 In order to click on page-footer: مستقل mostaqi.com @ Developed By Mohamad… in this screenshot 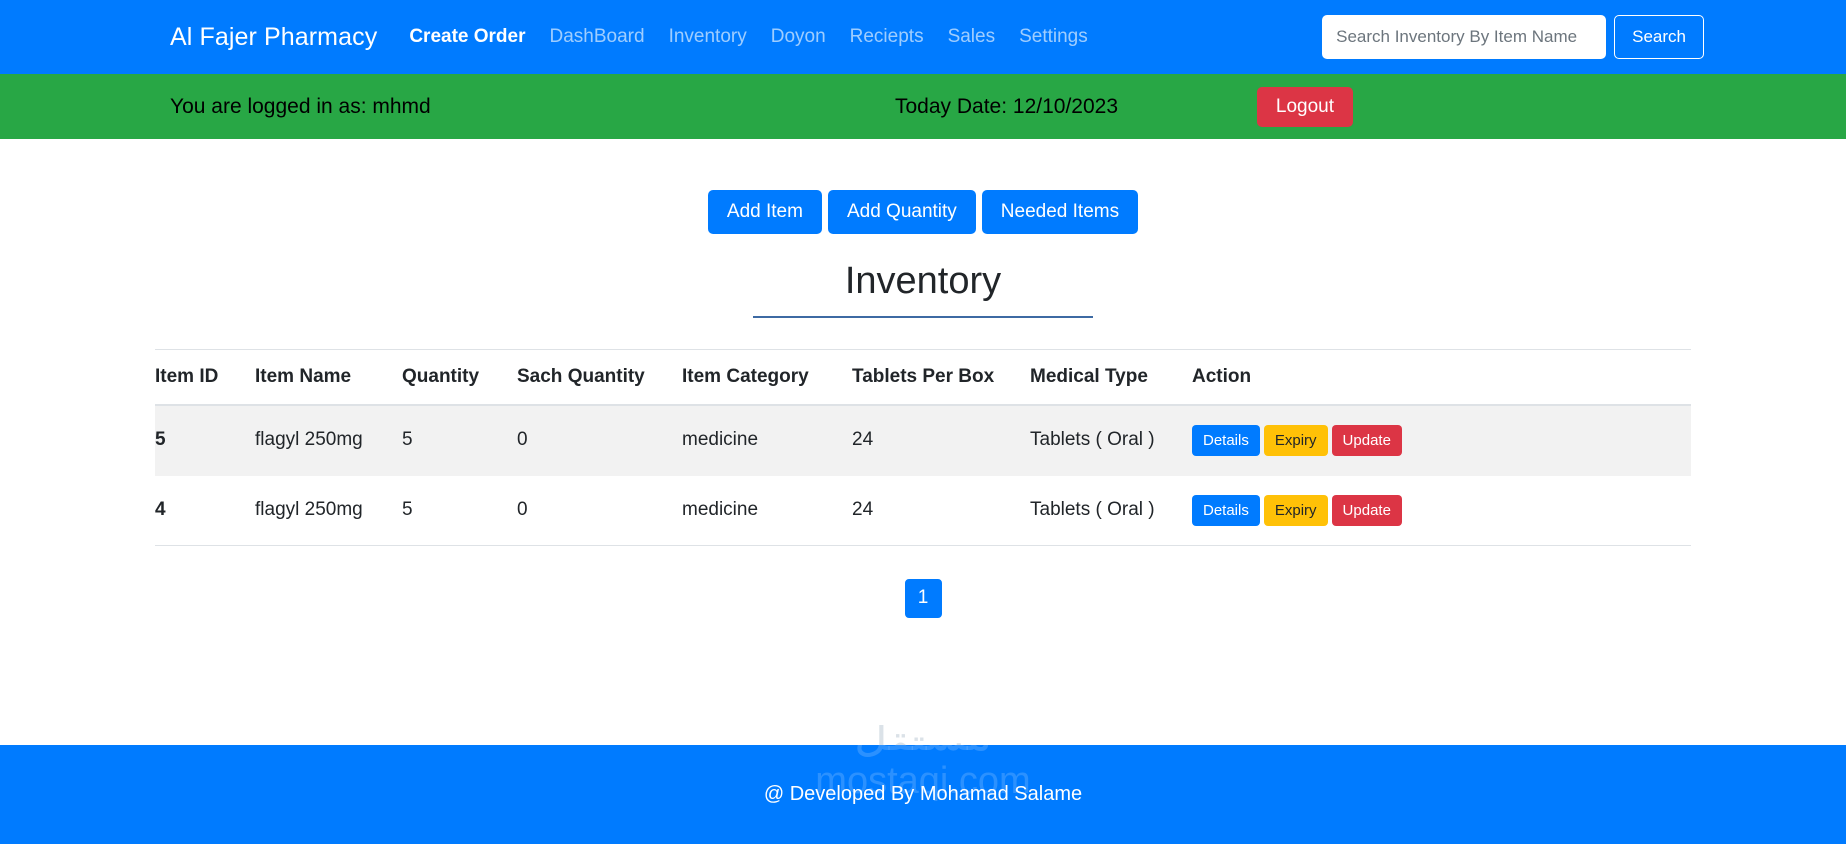, I will do `click(923, 794)`.